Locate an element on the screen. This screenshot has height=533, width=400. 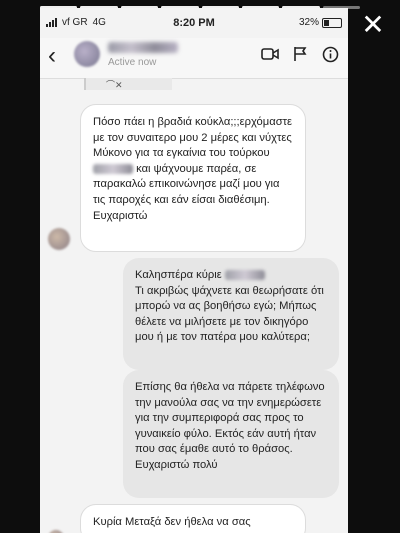
message-text: Καλησπέρα κύριε is located at coordinates (178, 275).